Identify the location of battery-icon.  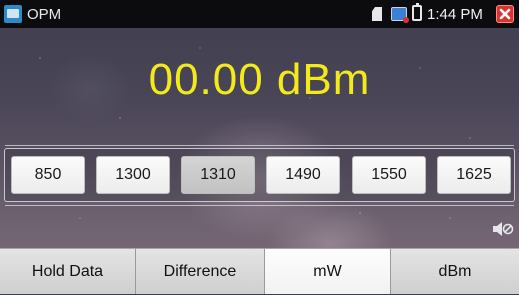
(417, 12).